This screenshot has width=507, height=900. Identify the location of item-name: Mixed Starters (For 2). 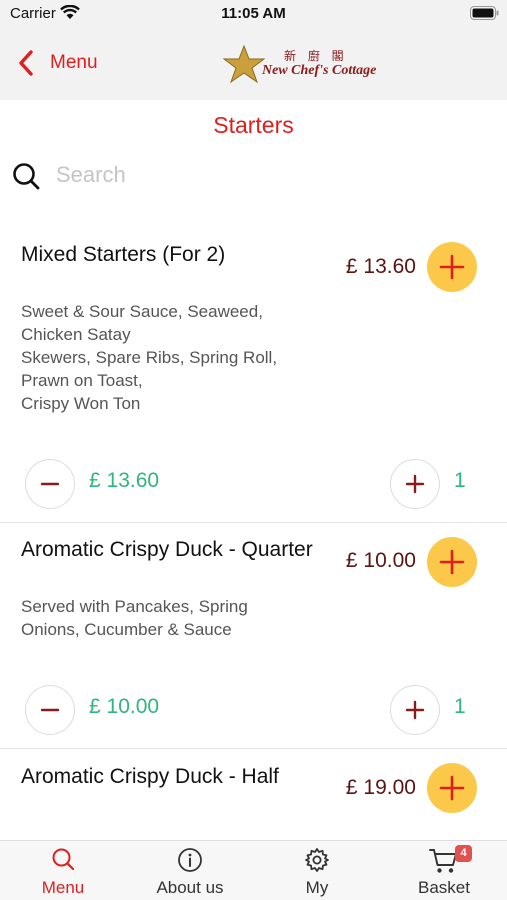
(123, 254).